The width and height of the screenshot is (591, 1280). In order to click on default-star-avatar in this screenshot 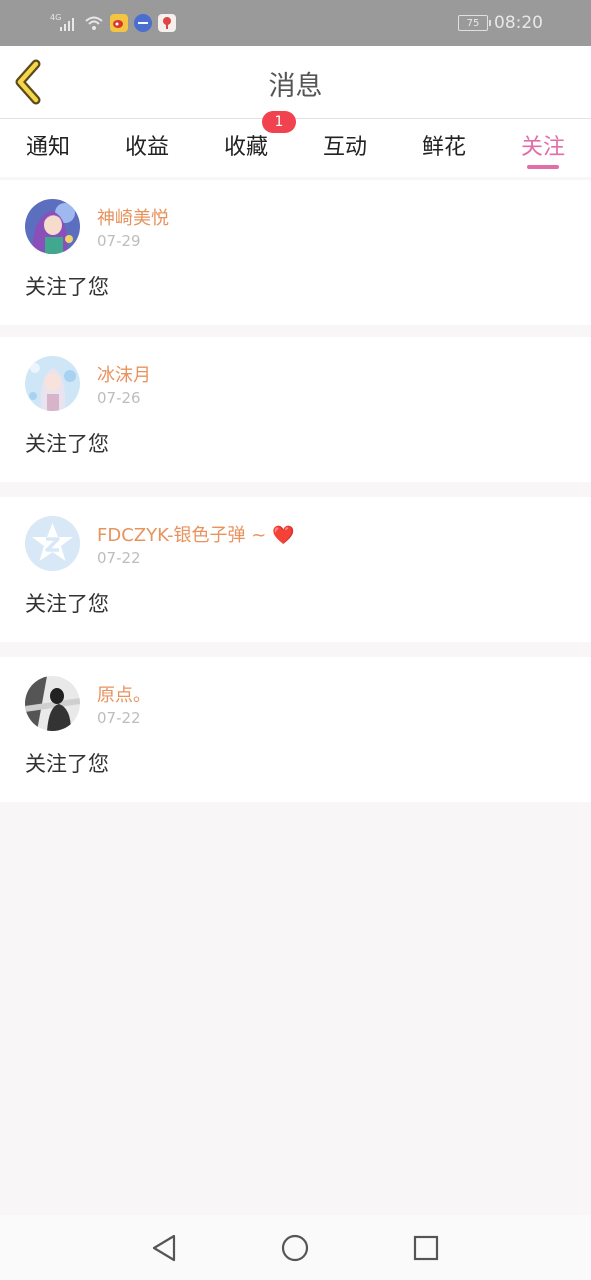, I will do `click(52, 543)`.